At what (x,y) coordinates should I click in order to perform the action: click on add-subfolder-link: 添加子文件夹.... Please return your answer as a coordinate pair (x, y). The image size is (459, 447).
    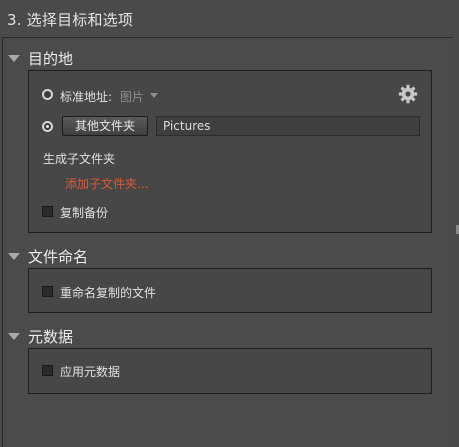
    Looking at the image, I should click on (106, 183).